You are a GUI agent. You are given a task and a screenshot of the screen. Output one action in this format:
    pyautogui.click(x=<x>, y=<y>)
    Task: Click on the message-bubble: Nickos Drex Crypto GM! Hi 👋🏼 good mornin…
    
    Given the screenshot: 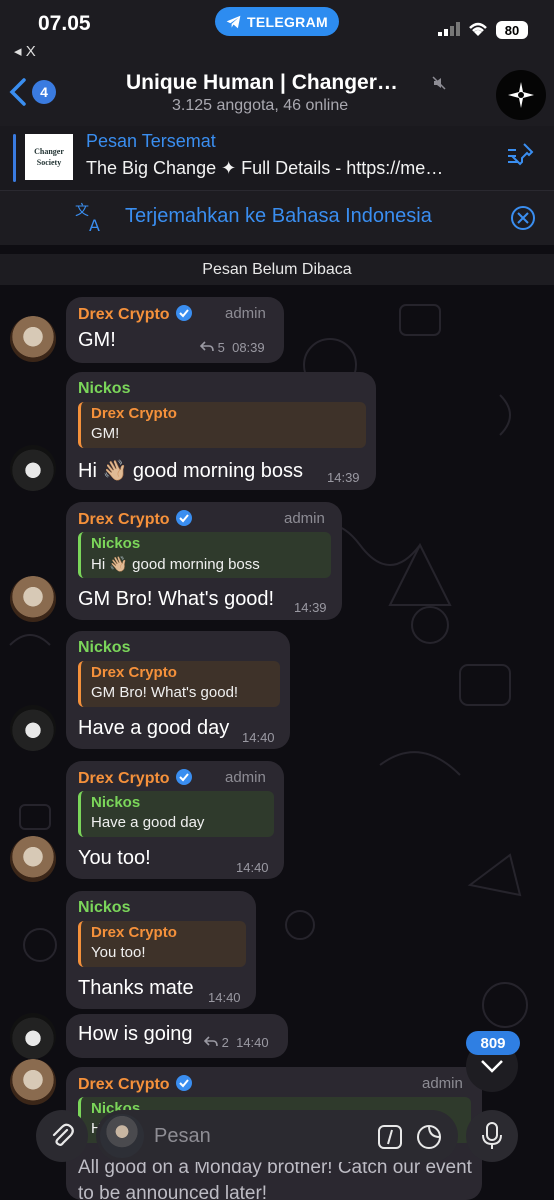 What is the action you would take?
    pyautogui.click(x=221, y=431)
    